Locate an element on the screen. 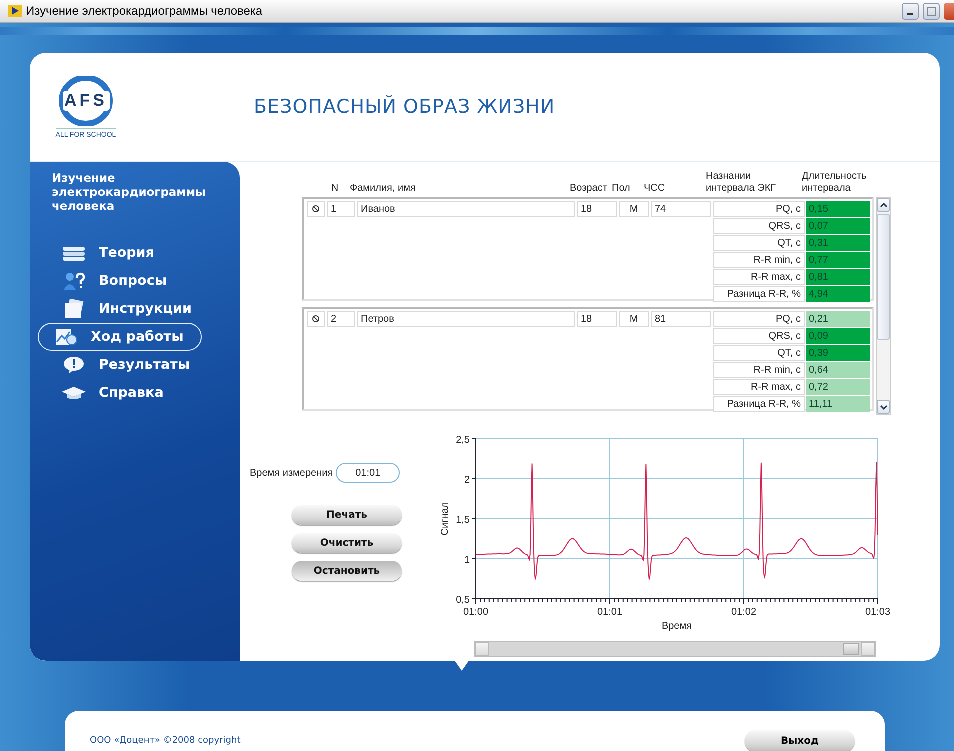 Image resolution: width=954 pixels, height=751 pixels. interval-value: 0,31 is located at coordinates (838, 243).